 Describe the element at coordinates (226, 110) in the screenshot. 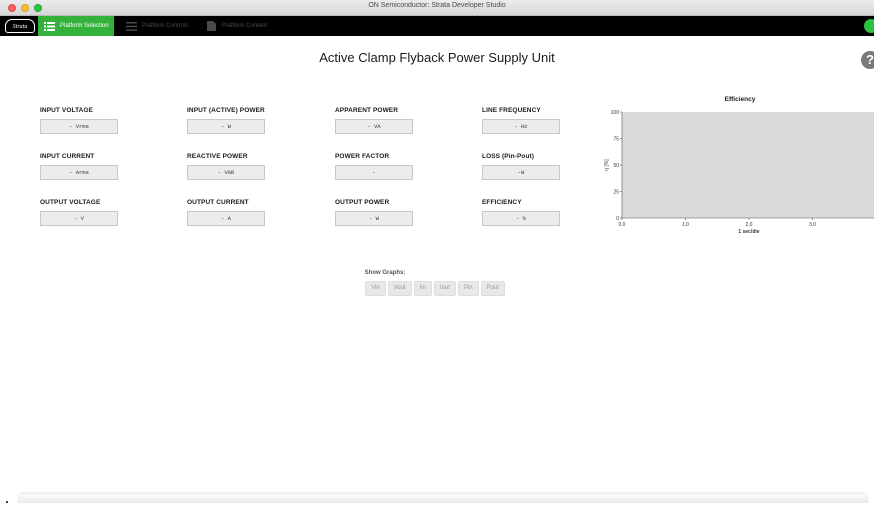

I see `metric-label: INPUT (ACTIVE) POWER` at that location.